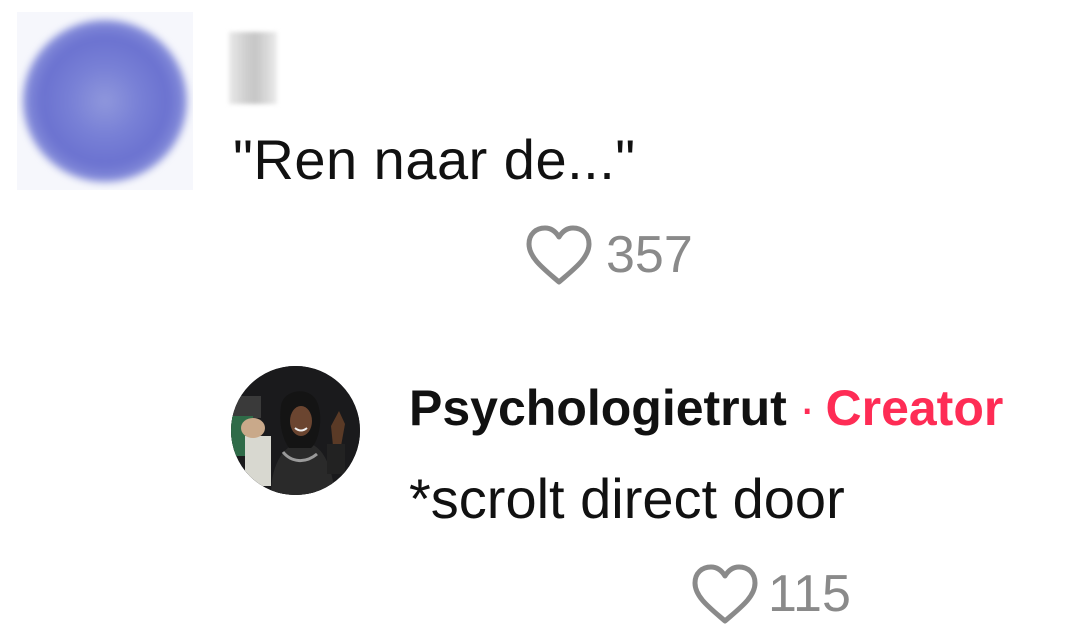 The image size is (1088, 638). Describe the element at coordinates (649, 255) in the screenshot. I see `comment-like-count: 357` at that location.